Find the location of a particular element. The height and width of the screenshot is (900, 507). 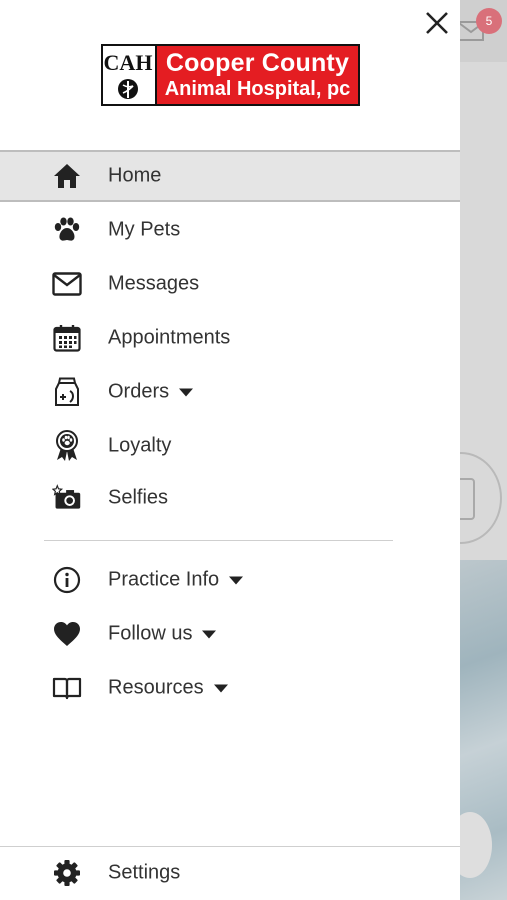

menu-item-resources: Resources is located at coordinates (230, 688).